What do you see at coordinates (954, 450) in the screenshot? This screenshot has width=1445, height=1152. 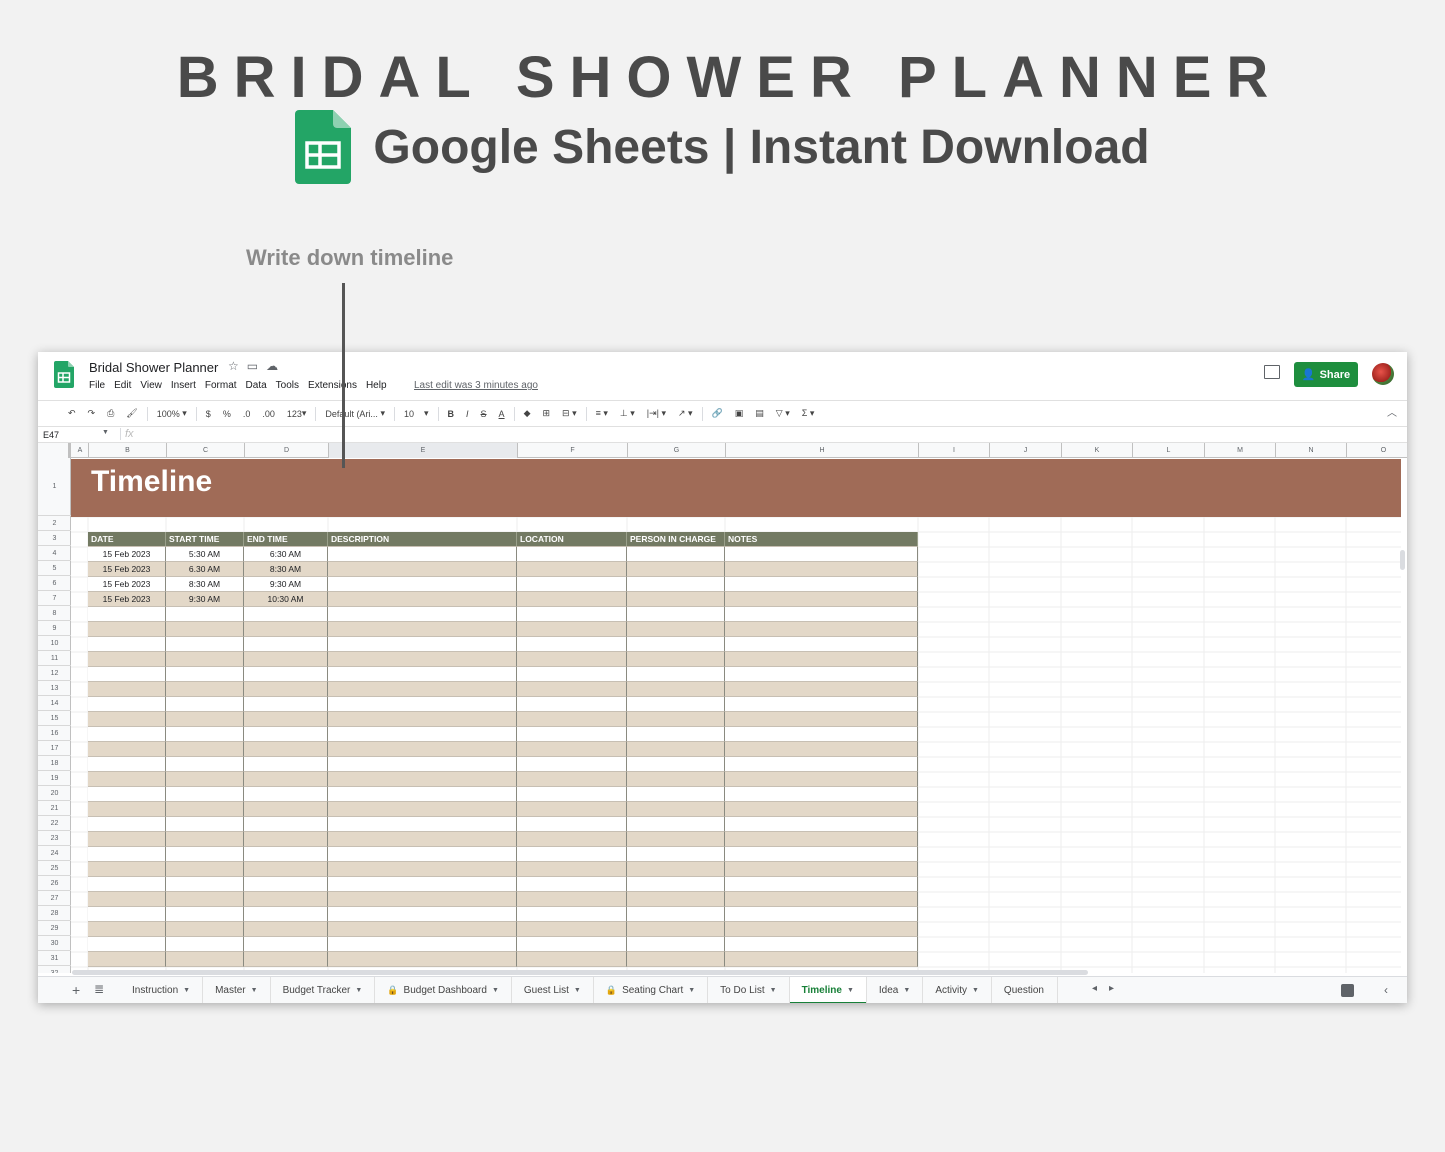 I see `column-header-i: I` at bounding box center [954, 450].